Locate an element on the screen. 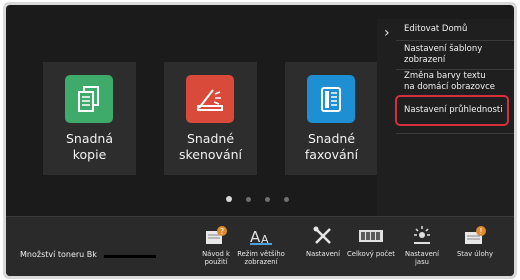 The image size is (520, 280). large-text-icon: A A is located at coordinates (261, 236).